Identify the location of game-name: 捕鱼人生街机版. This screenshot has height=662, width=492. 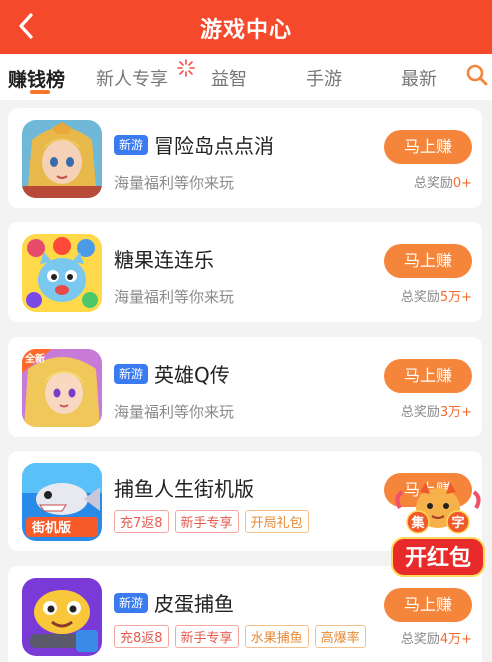
(184, 489).